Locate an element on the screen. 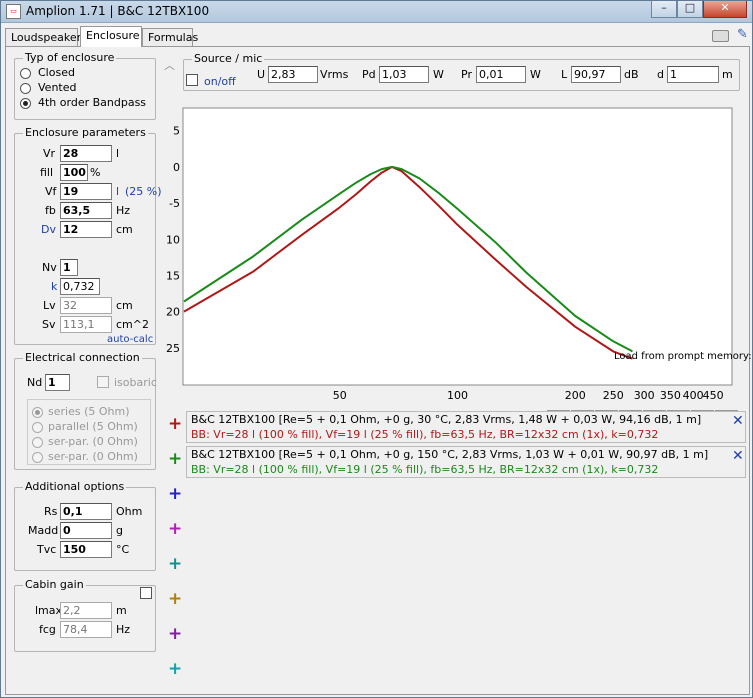  camera-icon is located at coordinates (720, 36).